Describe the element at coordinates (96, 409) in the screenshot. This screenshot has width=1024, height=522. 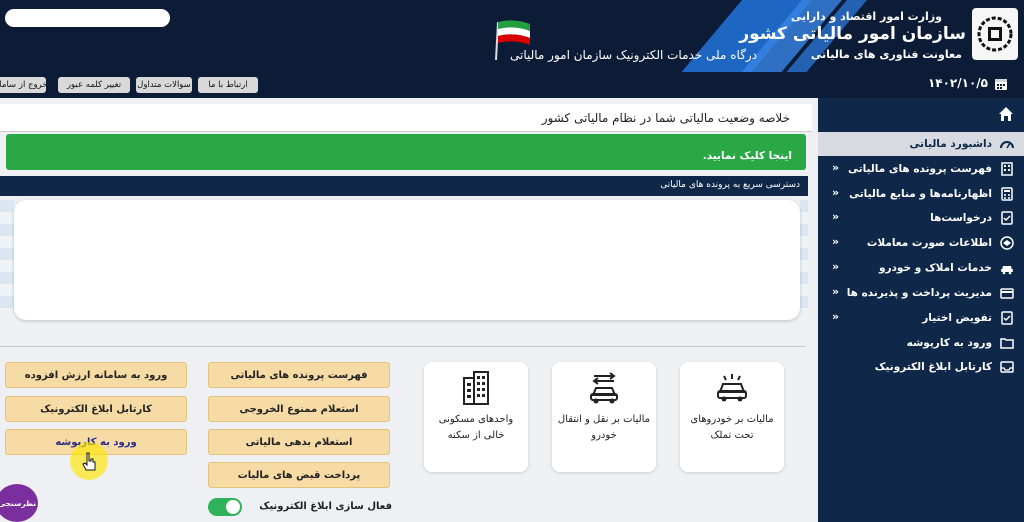
I see `e-notice-cartable-button: کارتابل ابلاغ الکترونیک` at that location.